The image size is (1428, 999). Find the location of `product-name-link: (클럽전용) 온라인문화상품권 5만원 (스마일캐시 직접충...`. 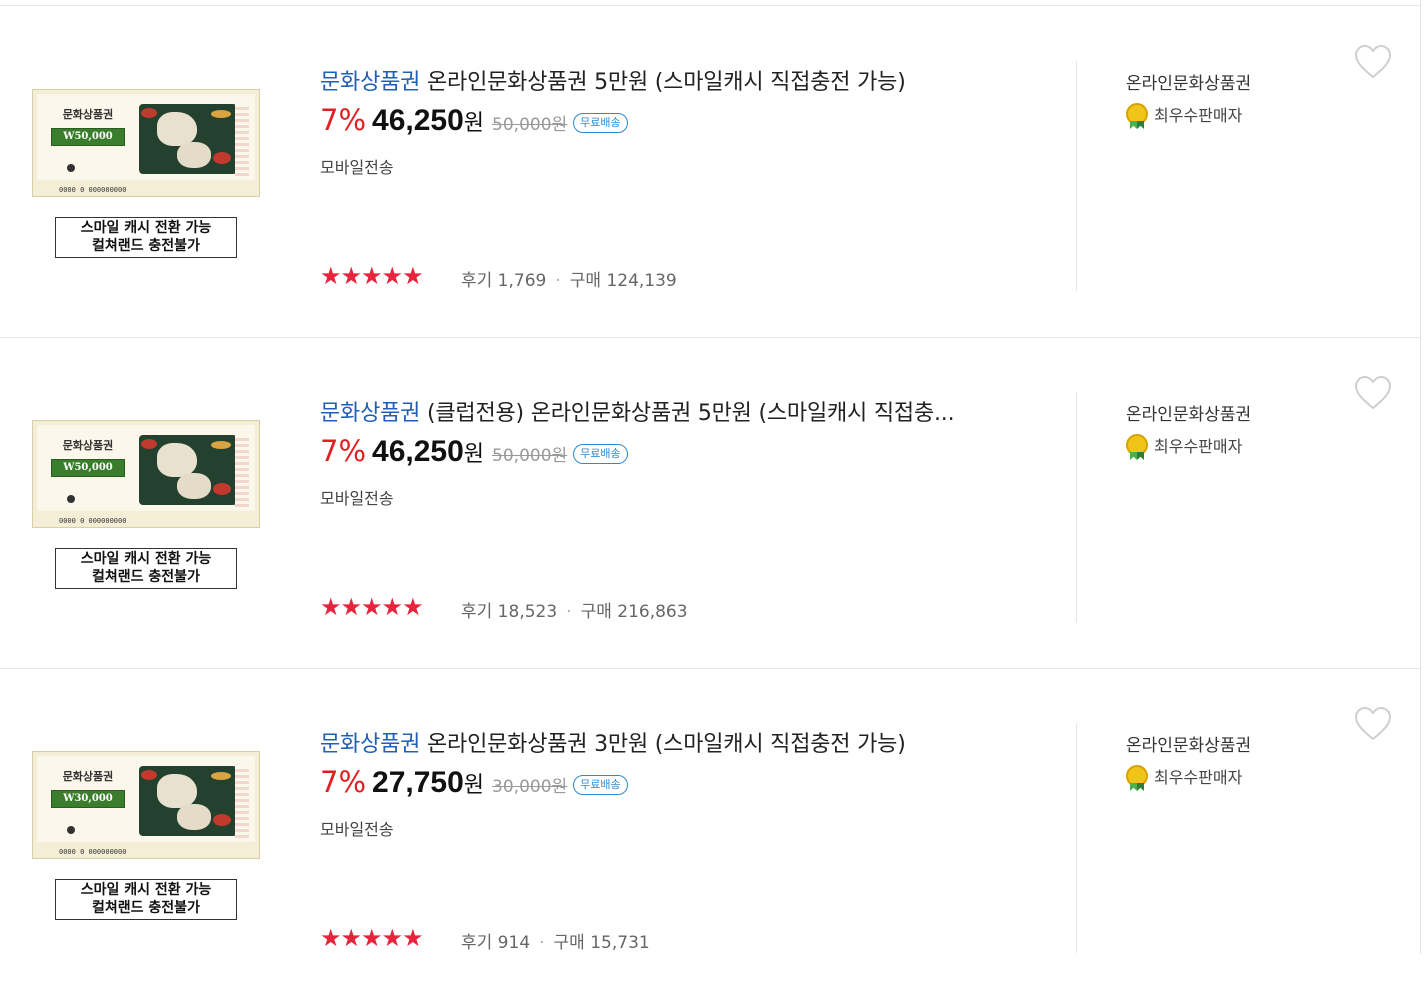

product-name-link: (클럽전용) 온라인문화상품권 5만원 (스마일캐시 직접충... is located at coordinates (691, 413).